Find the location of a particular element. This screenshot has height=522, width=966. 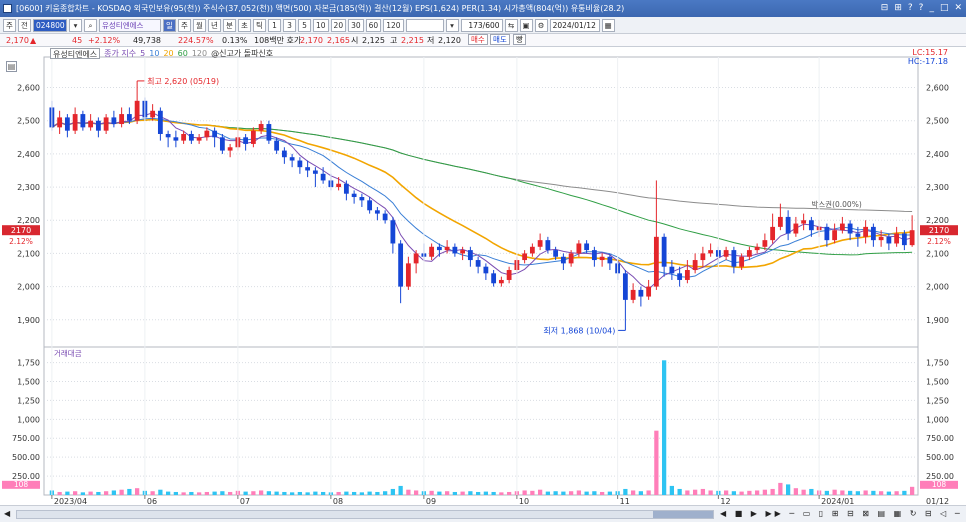

window-tile-button: ⊟ is located at coordinates (885, 8).